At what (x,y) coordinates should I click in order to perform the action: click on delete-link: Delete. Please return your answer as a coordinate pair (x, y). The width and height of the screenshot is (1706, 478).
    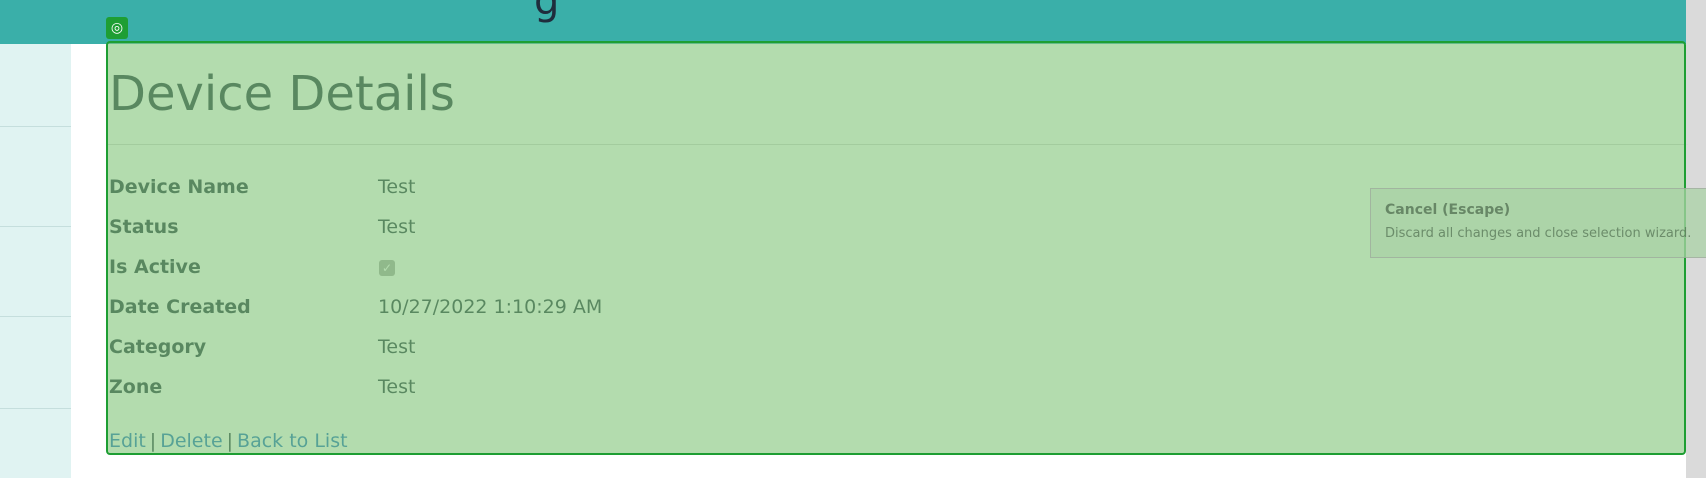
    Looking at the image, I should click on (191, 441).